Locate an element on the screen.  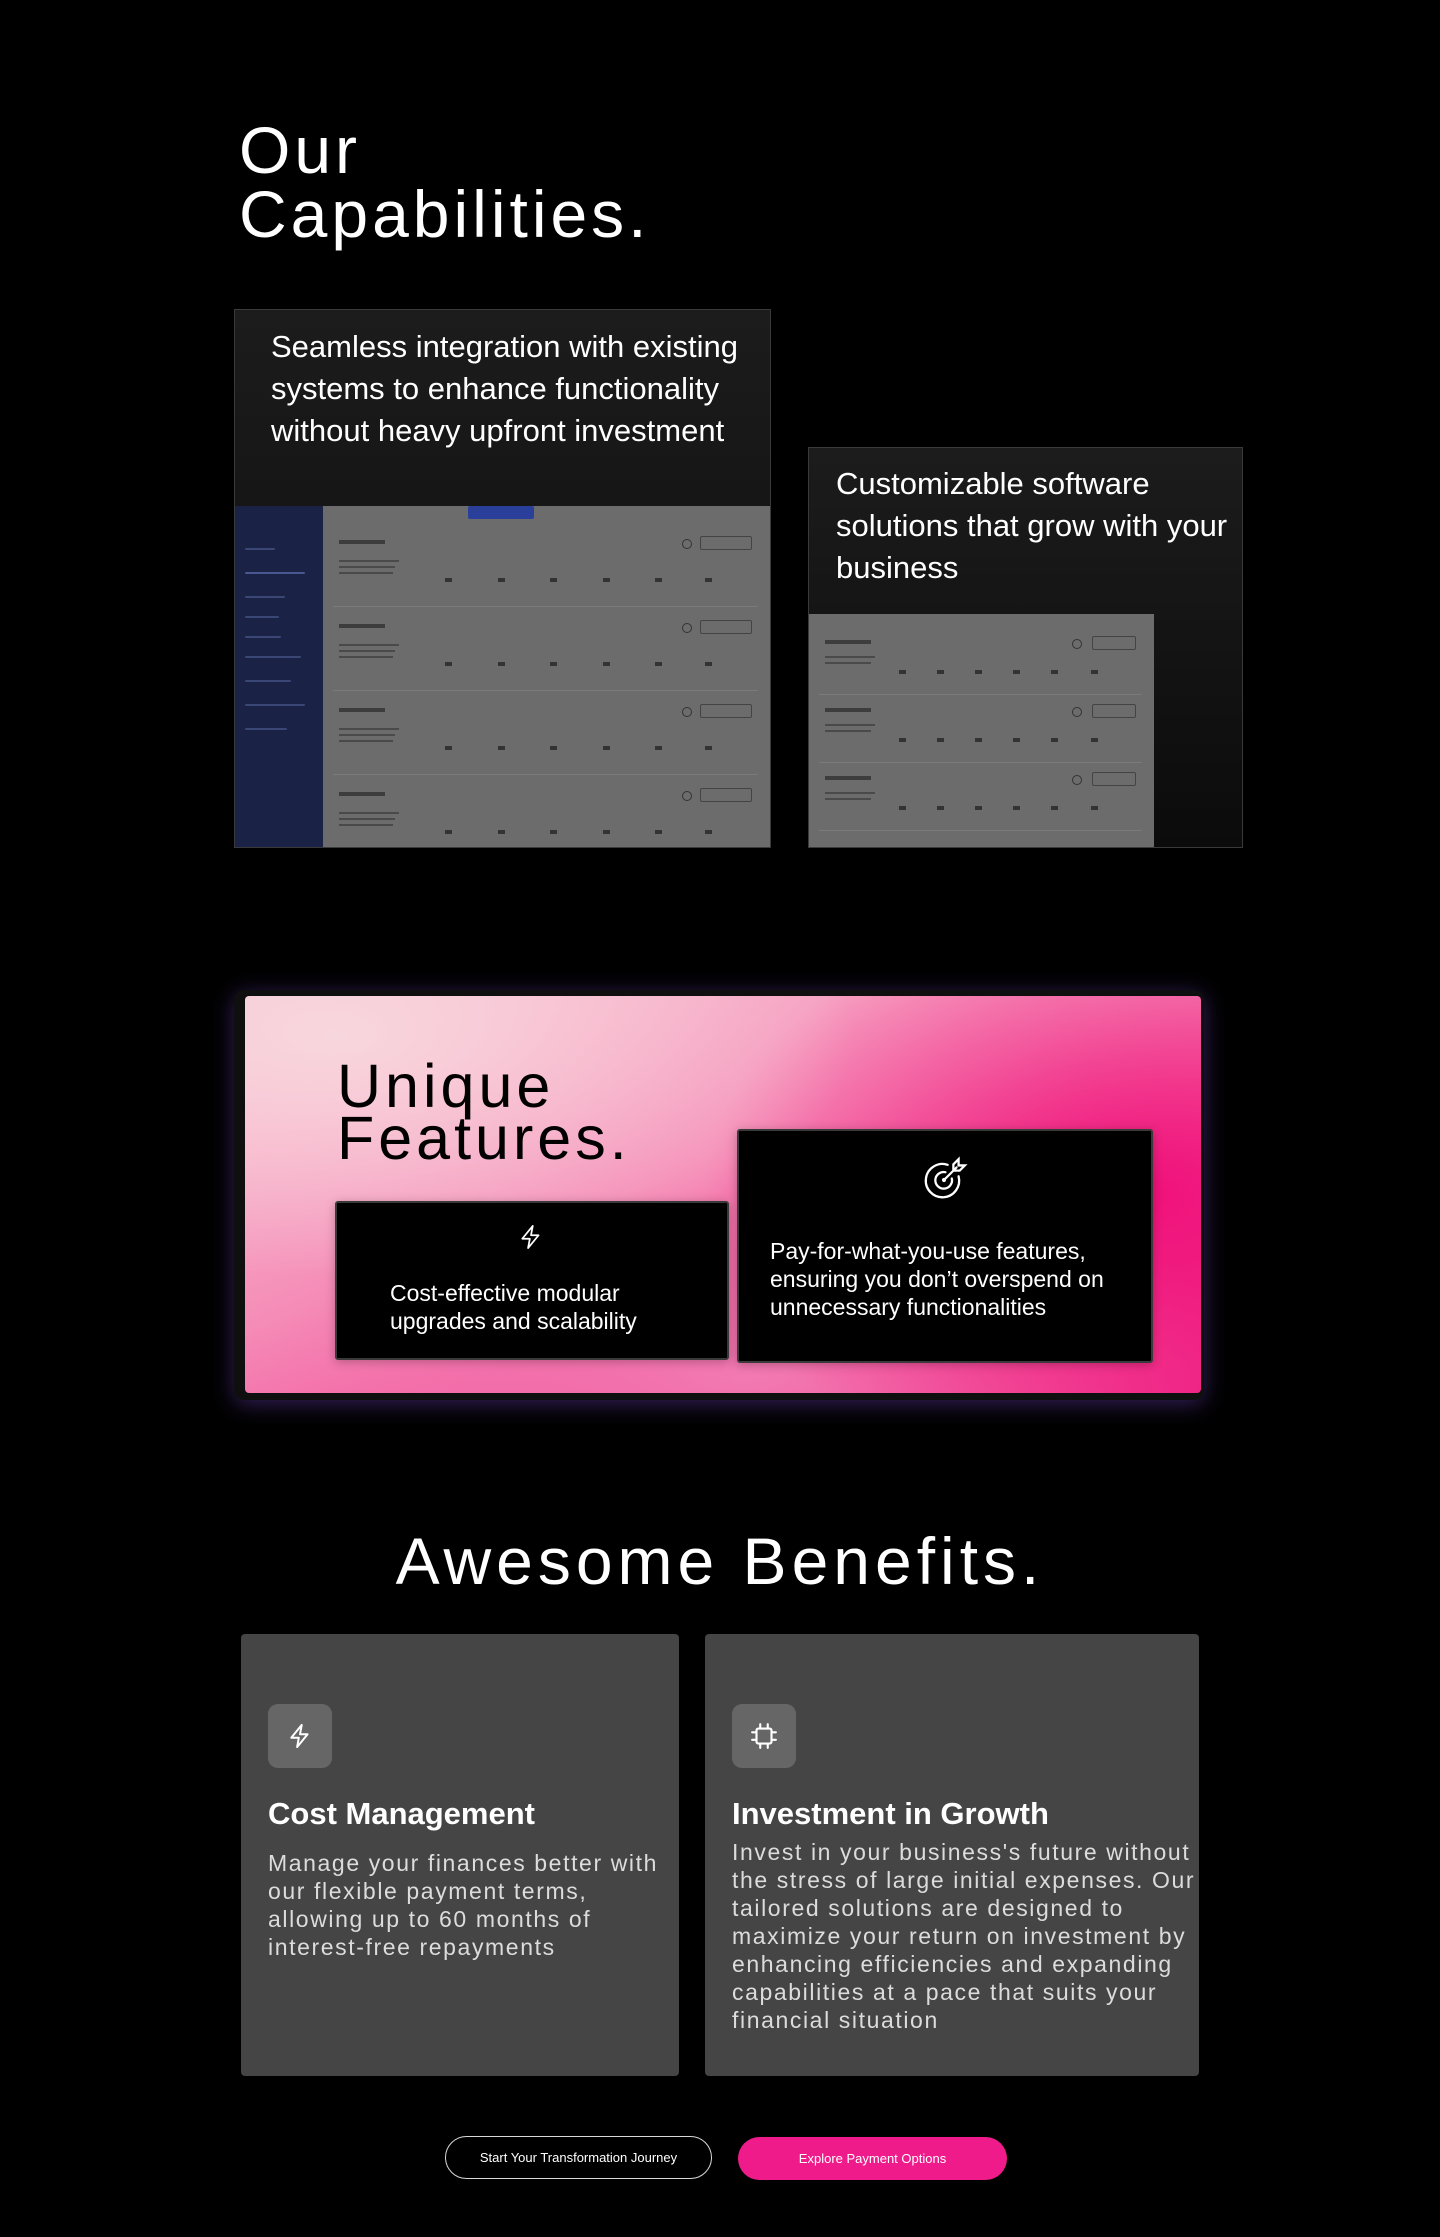
unique-features-title-line2: Features. is located at coordinates (484, 1138).